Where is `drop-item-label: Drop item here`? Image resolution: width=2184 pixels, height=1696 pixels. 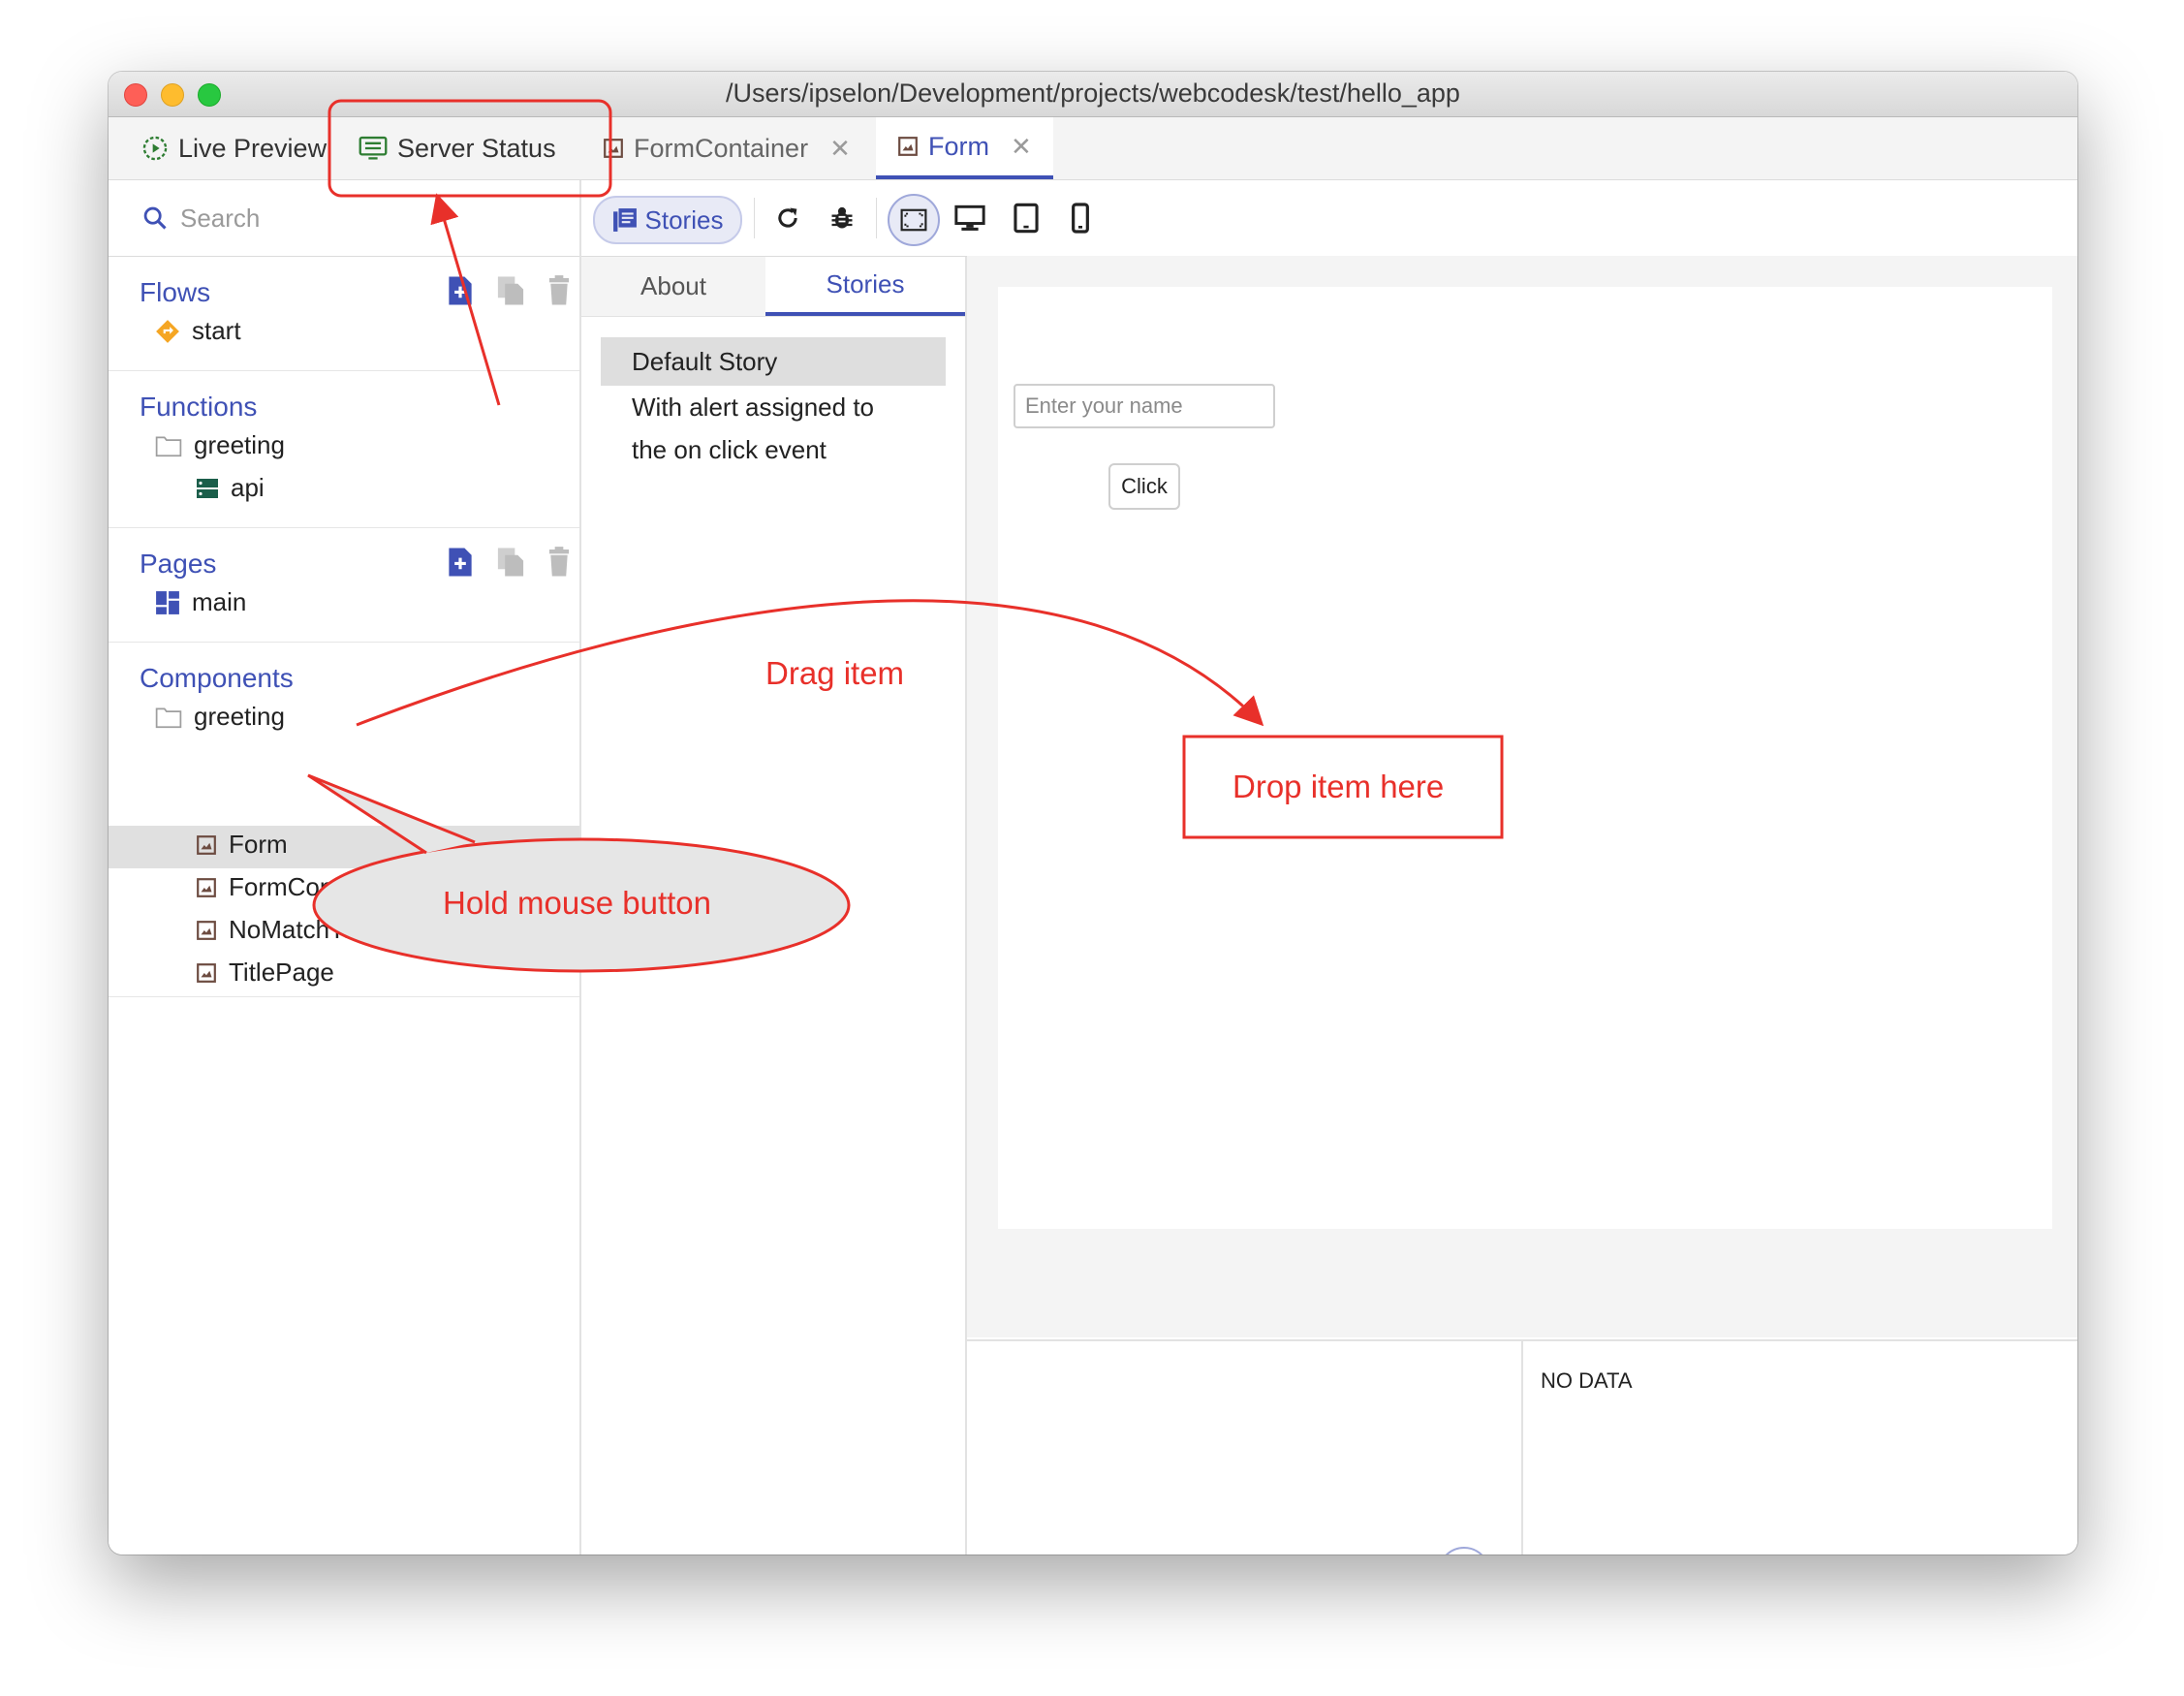 drop-item-label: Drop item here is located at coordinates (1339, 786).